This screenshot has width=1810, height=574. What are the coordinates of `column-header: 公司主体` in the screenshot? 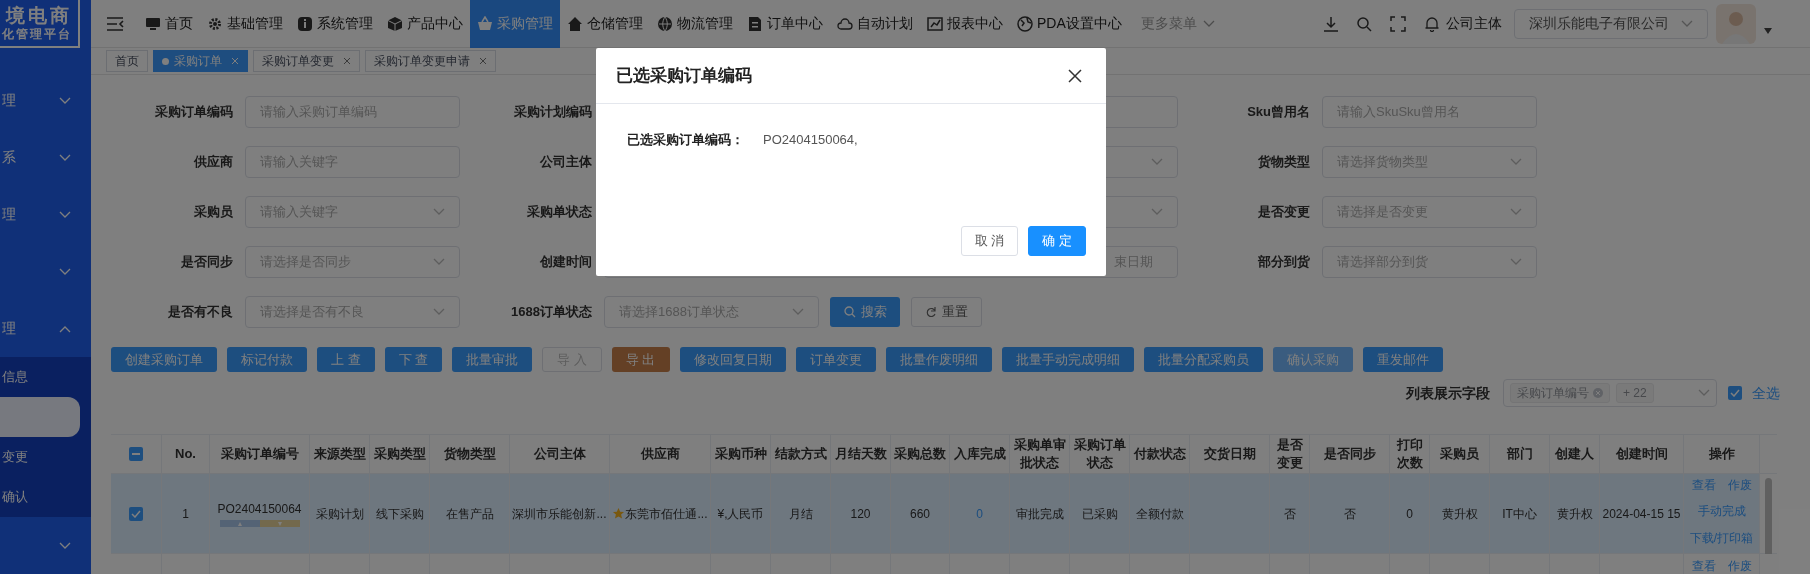 It's located at (559, 454).